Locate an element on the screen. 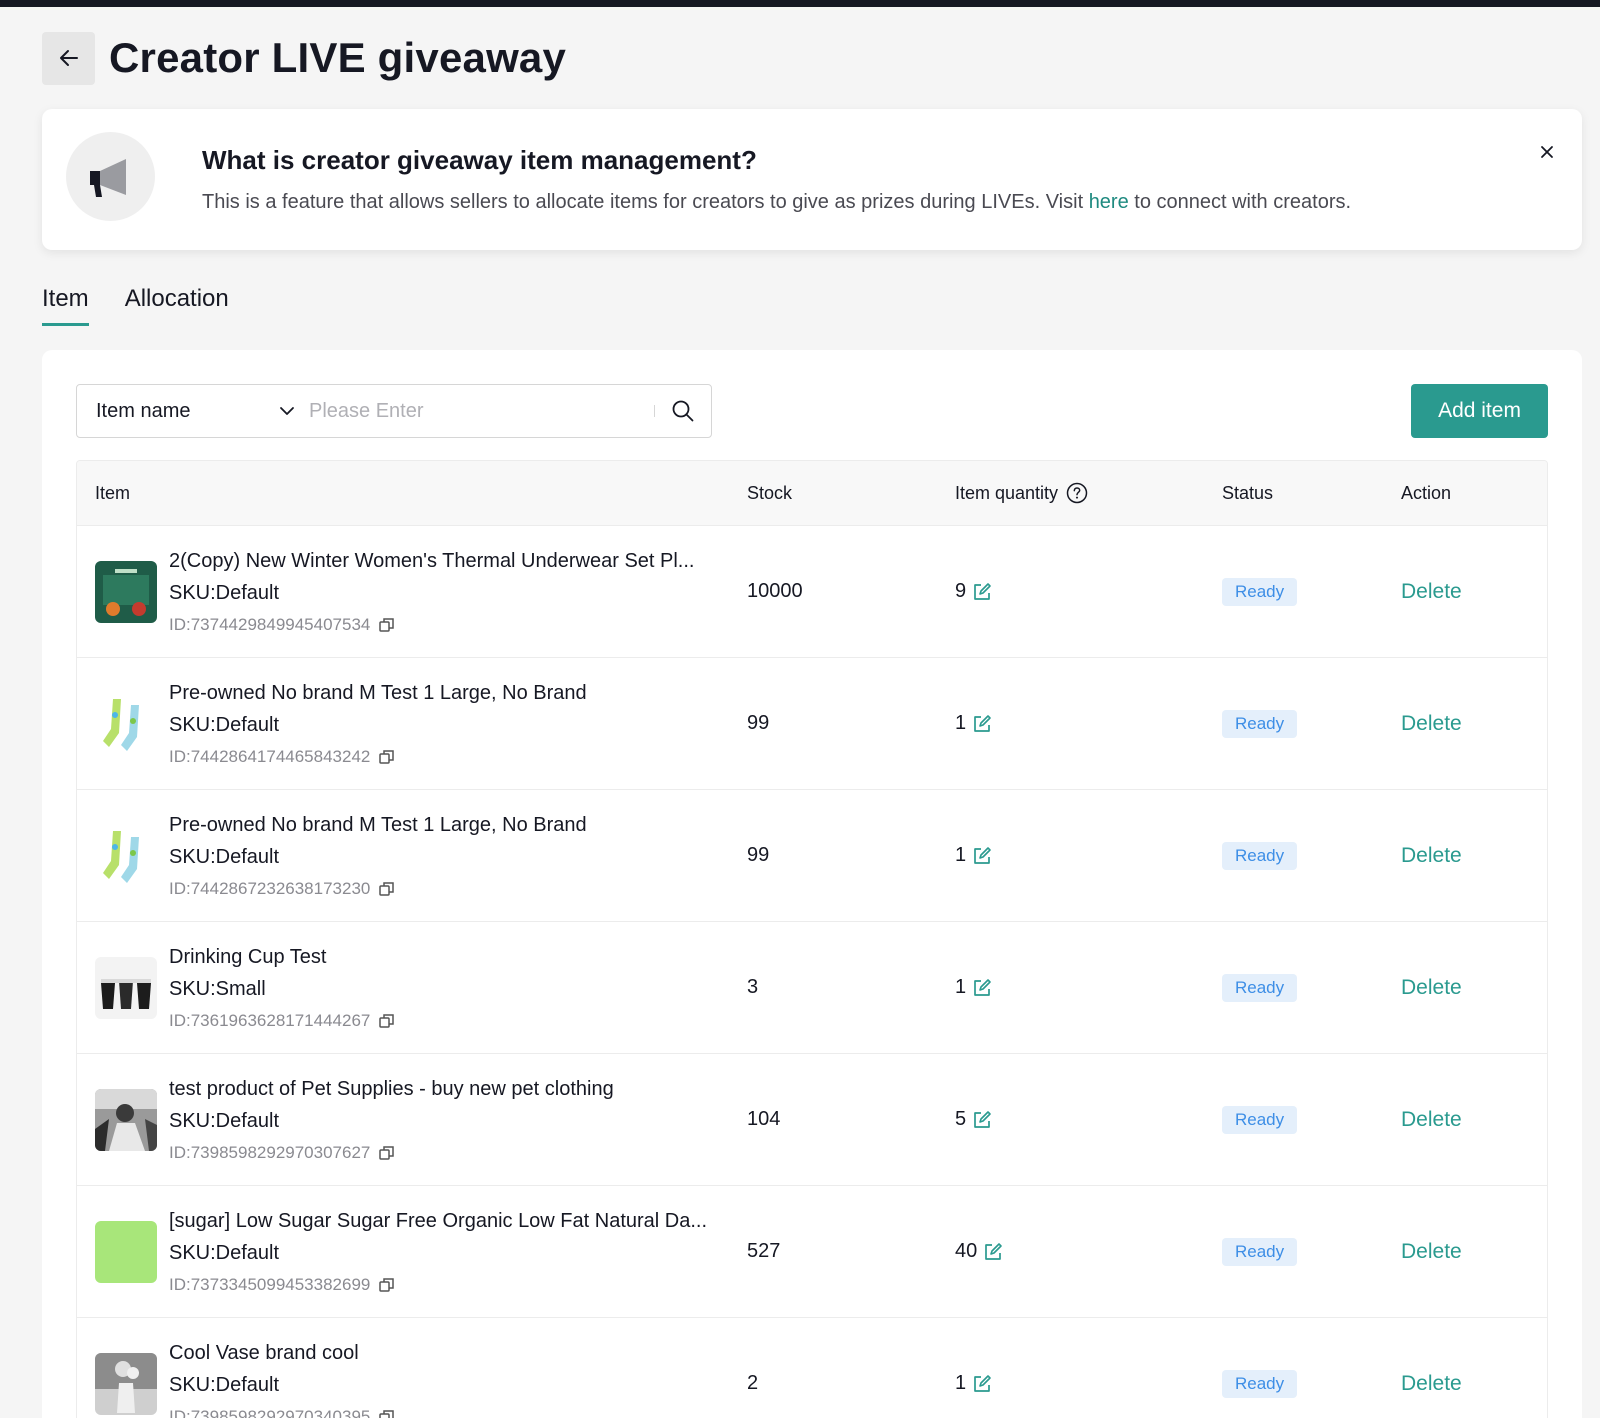 The image size is (1600, 1418). tab-item: Item is located at coordinates (65, 305).